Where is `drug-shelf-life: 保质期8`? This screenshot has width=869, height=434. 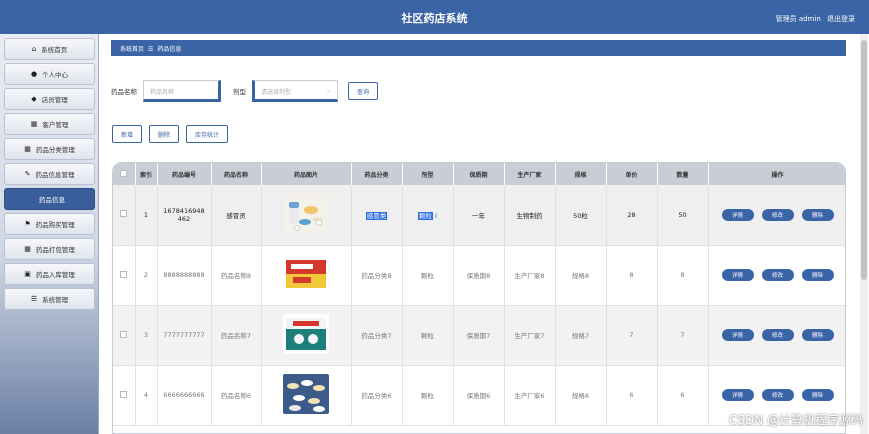 drug-shelf-life: 保质期8 is located at coordinates (479, 275).